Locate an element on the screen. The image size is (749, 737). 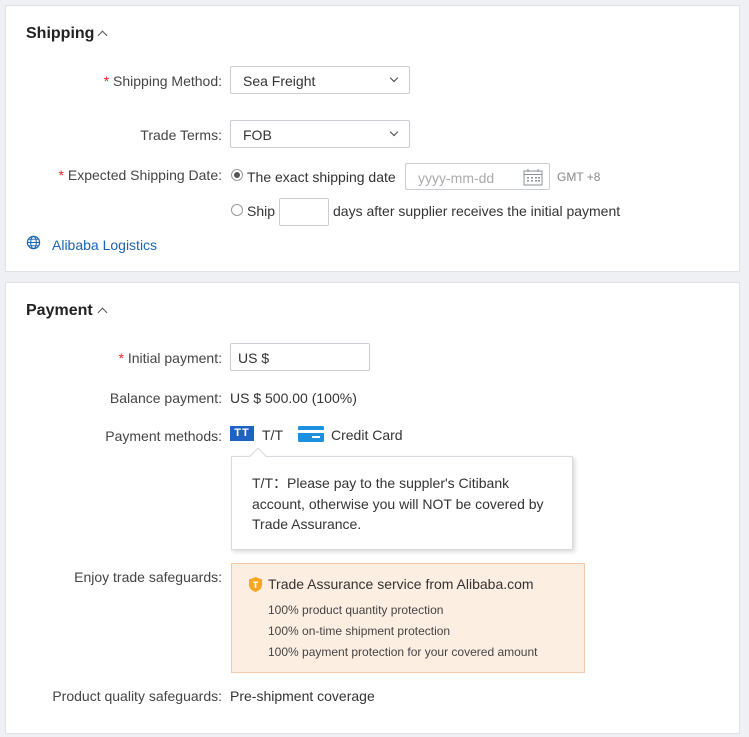
expected-date-label: * Expected Shipping Date: is located at coordinates (124, 175).